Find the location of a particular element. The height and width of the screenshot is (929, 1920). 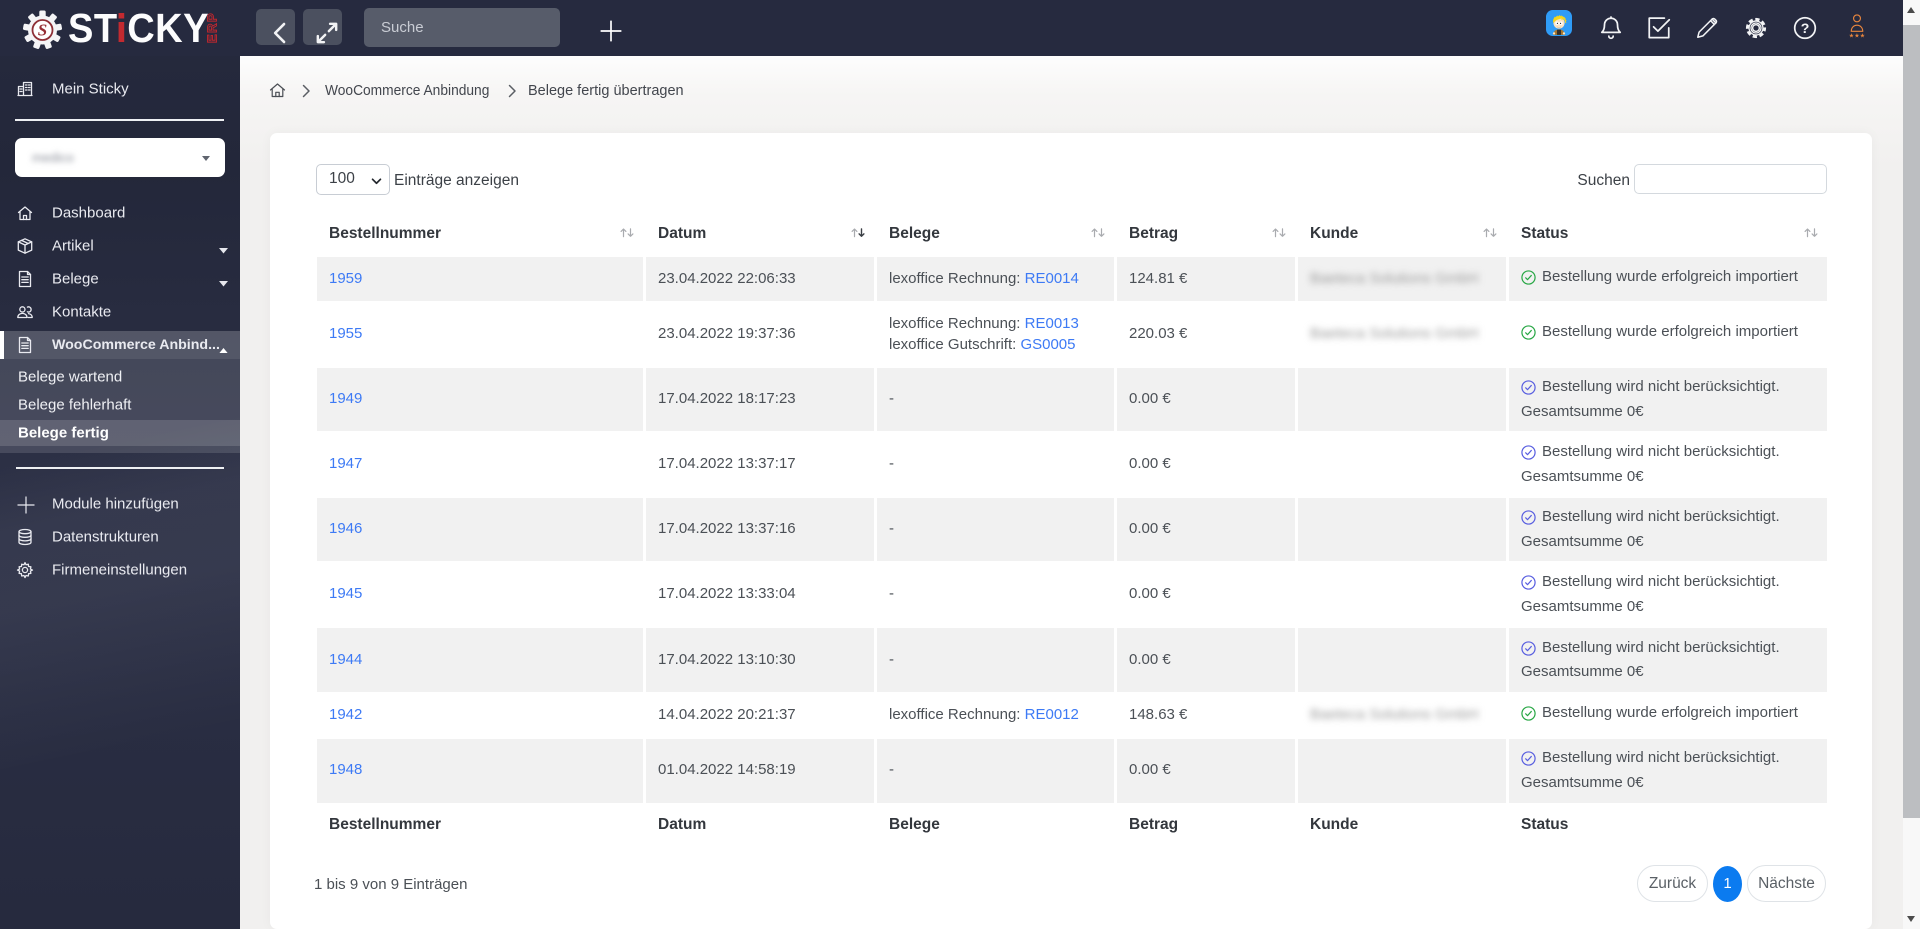

svg-text: S is located at coordinates (42, 30).